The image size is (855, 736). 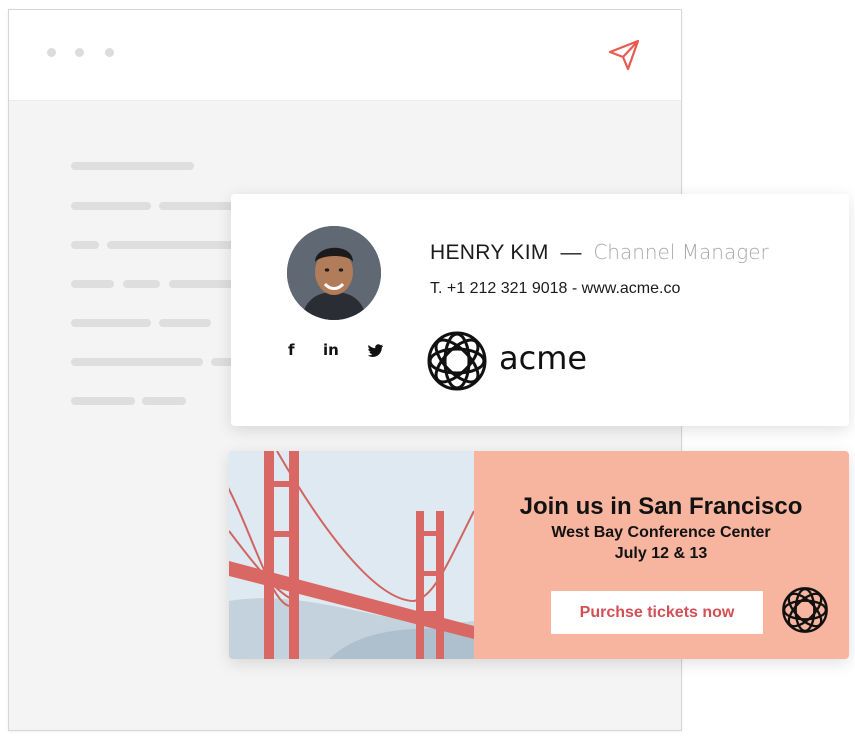 I want to click on linkedin-icon: in, so click(x=331, y=350).